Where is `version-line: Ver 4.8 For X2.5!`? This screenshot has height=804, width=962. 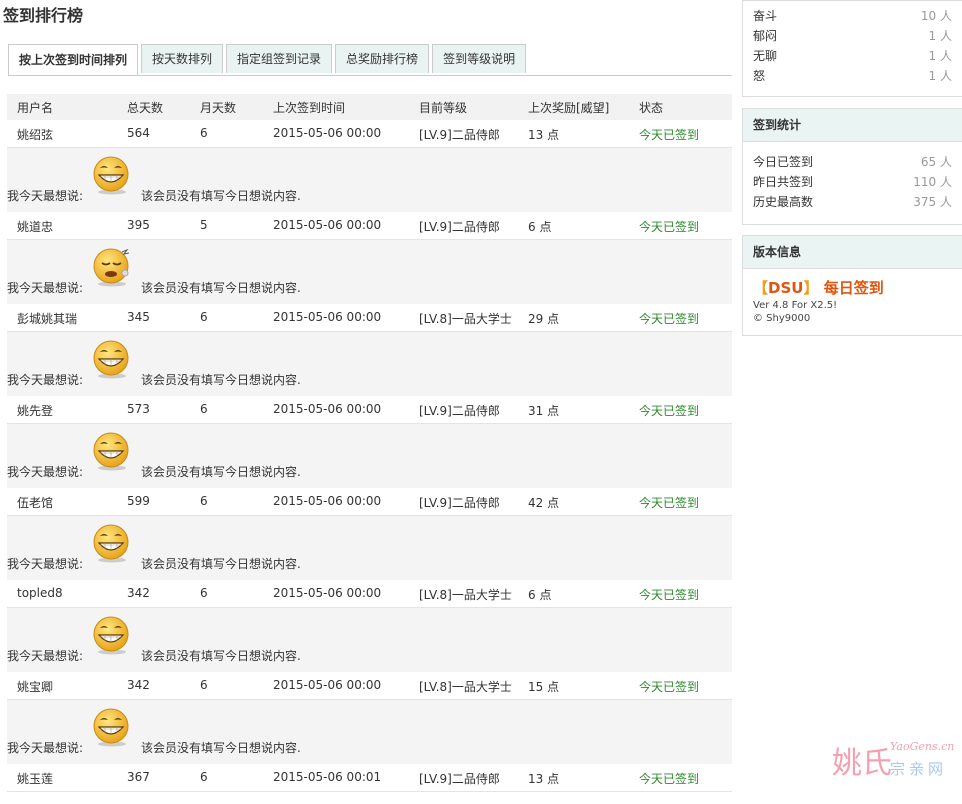
version-line: Ver 4.8 For X2.5! is located at coordinates (795, 305).